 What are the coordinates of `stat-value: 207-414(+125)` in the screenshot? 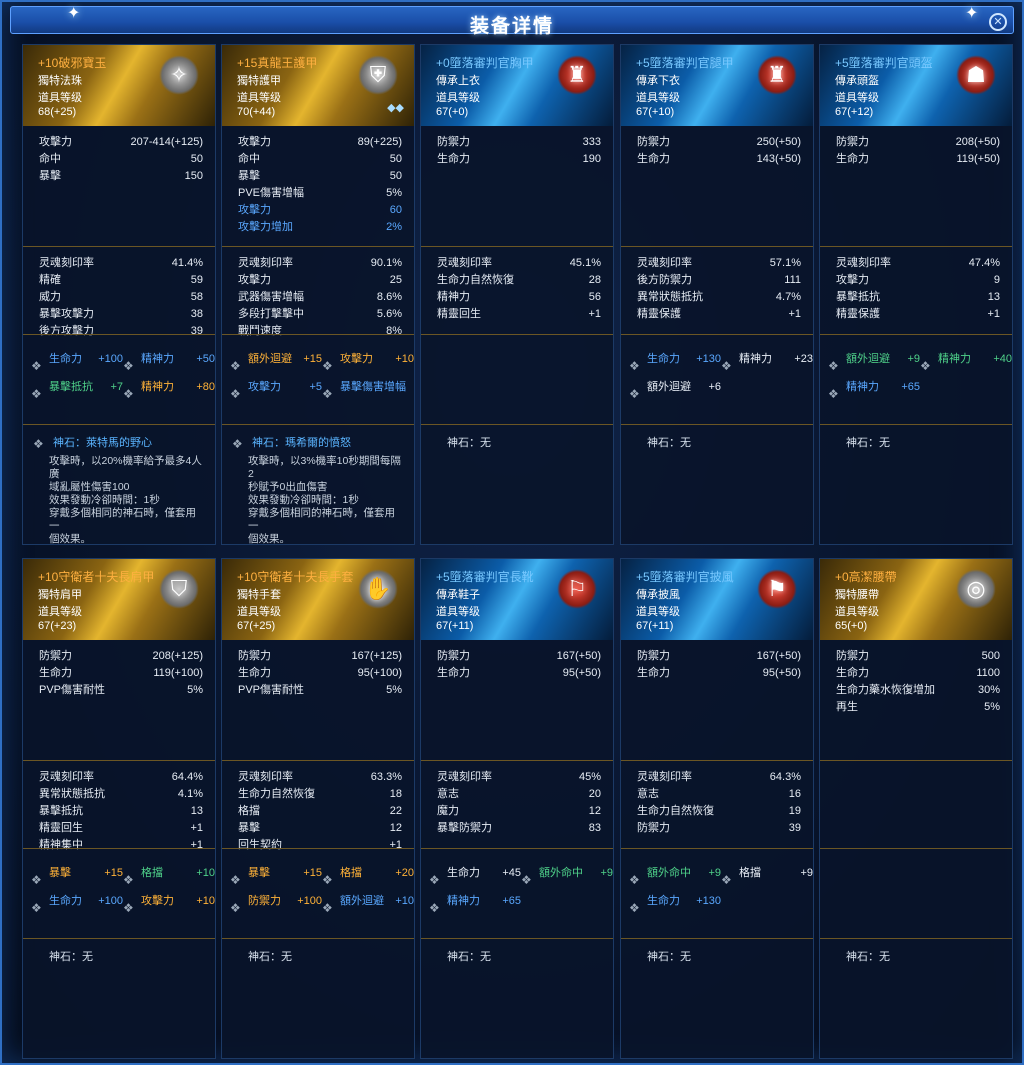 It's located at (166, 142).